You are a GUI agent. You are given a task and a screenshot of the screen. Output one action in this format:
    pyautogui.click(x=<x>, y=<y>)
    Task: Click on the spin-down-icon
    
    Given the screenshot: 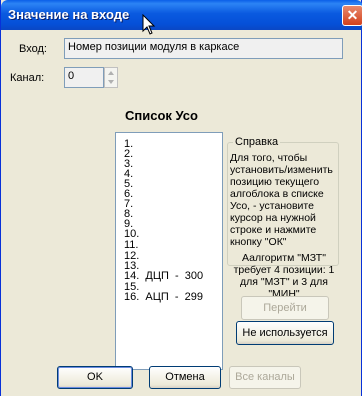 What is the action you would take?
    pyautogui.click(x=111, y=82)
    